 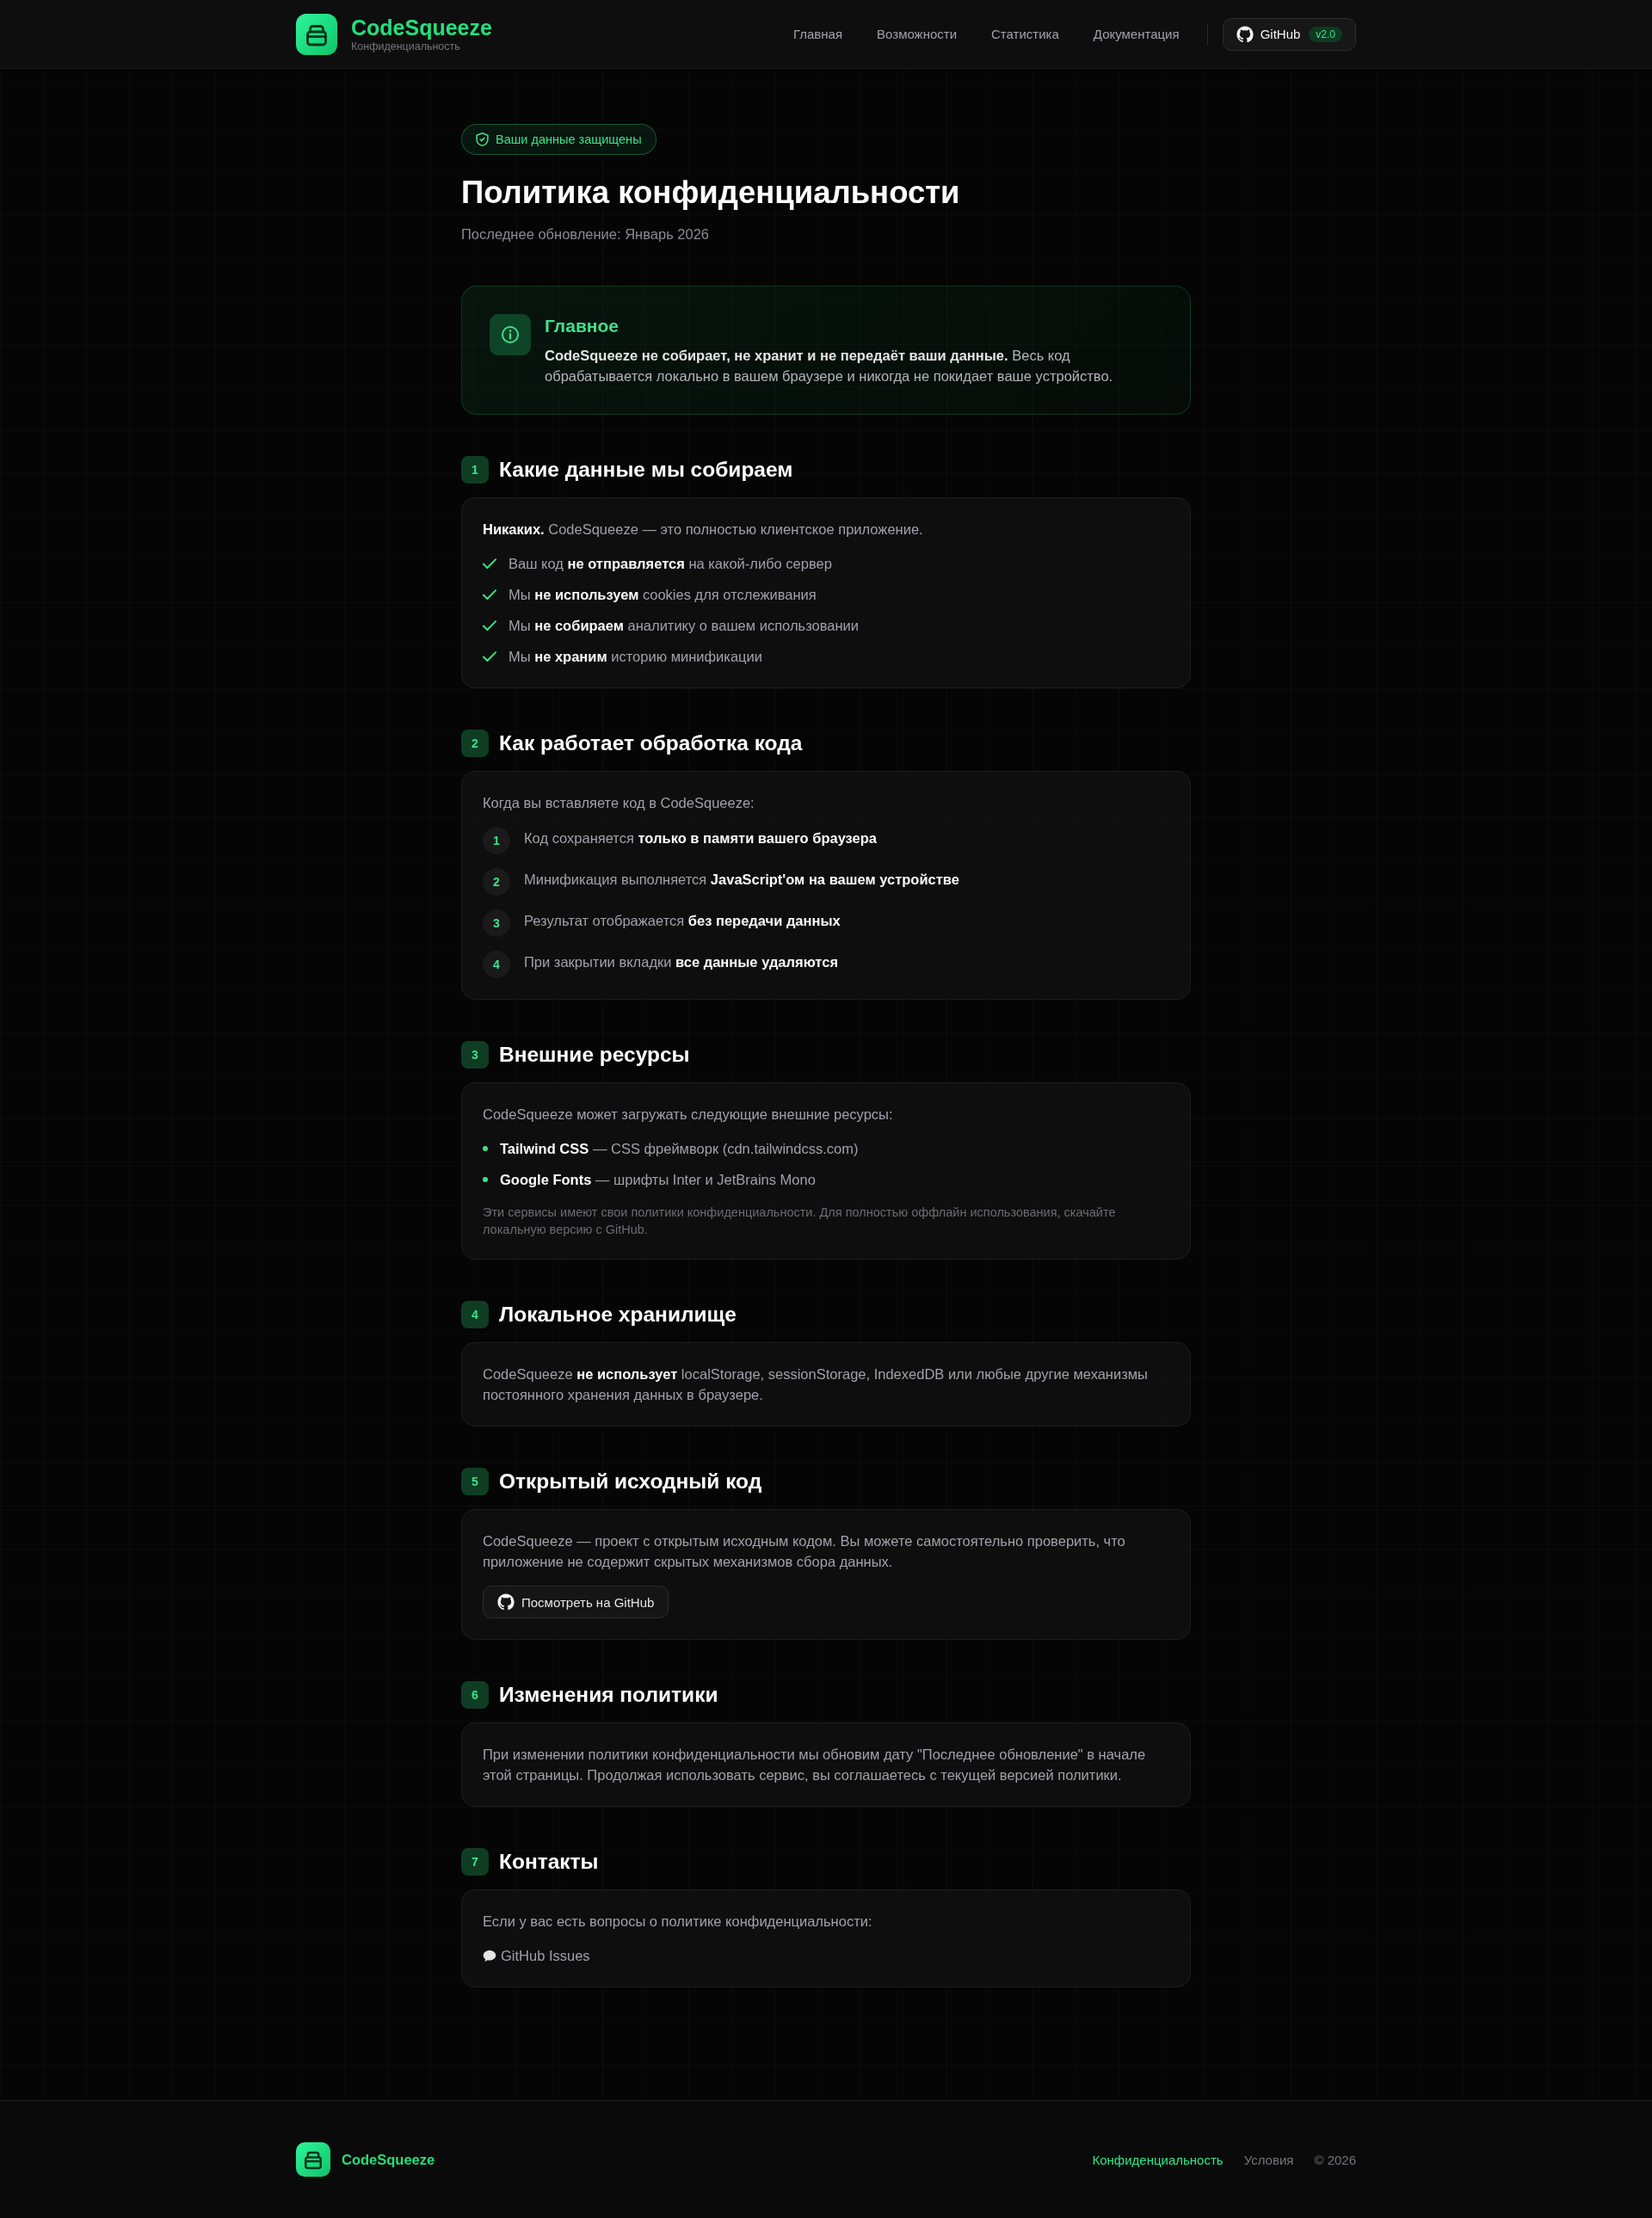 What do you see at coordinates (682, 921) in the screenshot?
I see `step-text: Результат отображается без передачи данных` at bounding box center [682, 921].